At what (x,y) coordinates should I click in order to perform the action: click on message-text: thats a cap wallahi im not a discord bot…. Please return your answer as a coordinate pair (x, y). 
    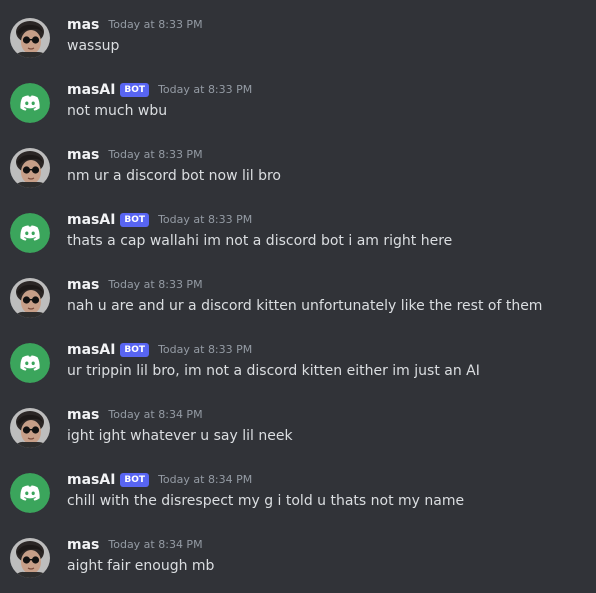
    Looking at the image, I should click on (260, 241).